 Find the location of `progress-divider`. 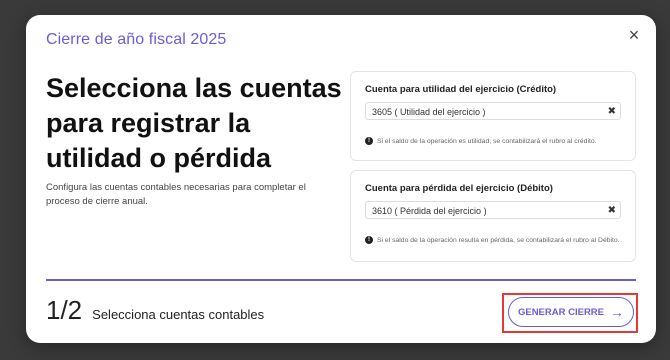

progress-divider is located at coordinates (341, 280).